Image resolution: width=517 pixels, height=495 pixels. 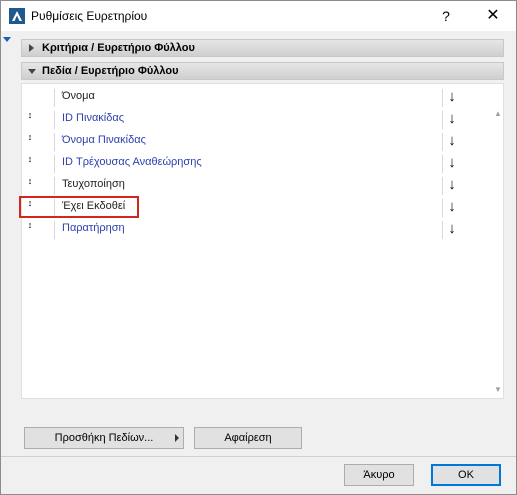 What do you see at coordinates (466, 475) in the screenshot?
I see `ok-button: OK` at bounding box center [466, 475].